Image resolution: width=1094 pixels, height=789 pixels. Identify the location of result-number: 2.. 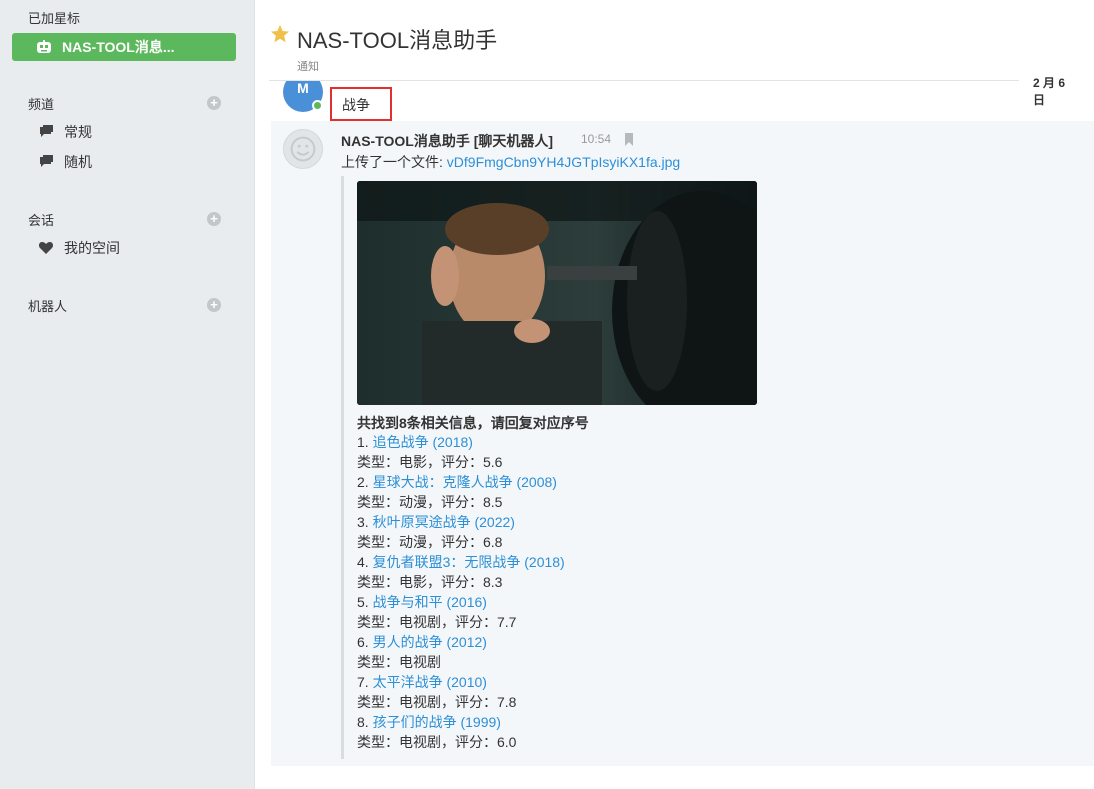
(363, 482).